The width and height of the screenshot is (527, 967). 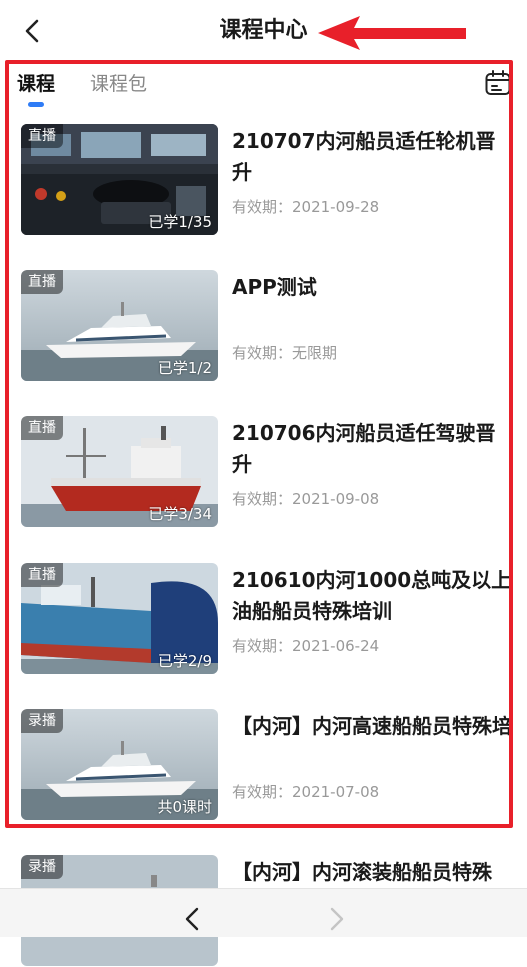 I want to click on course-thumbnail: 录播 共0课时, so click(x=119, y=764).